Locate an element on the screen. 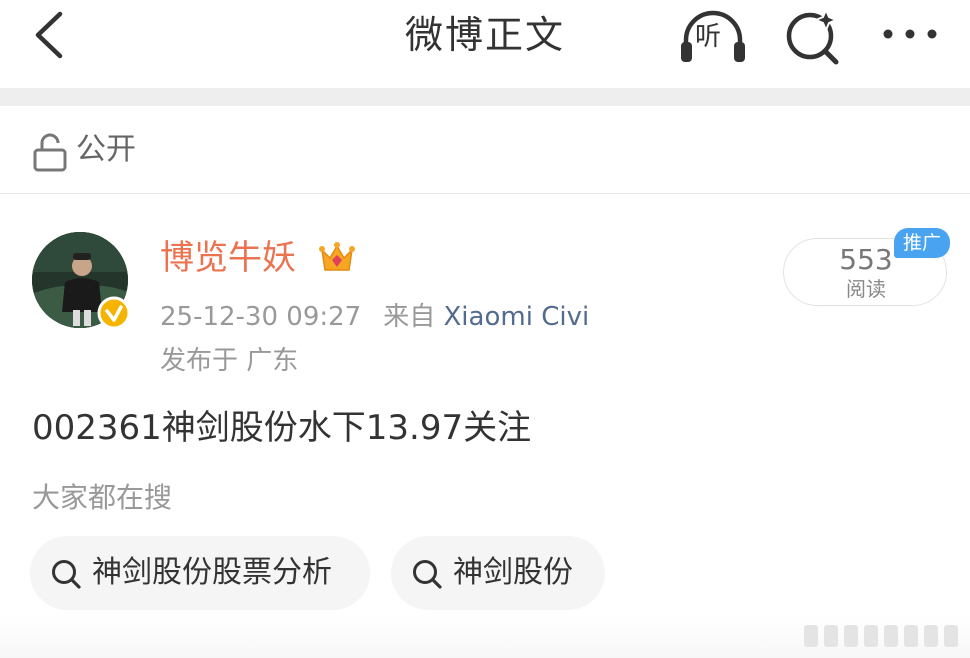 The image size is (970, 658). verified-badge-icon is located at coordinates (114, 313).